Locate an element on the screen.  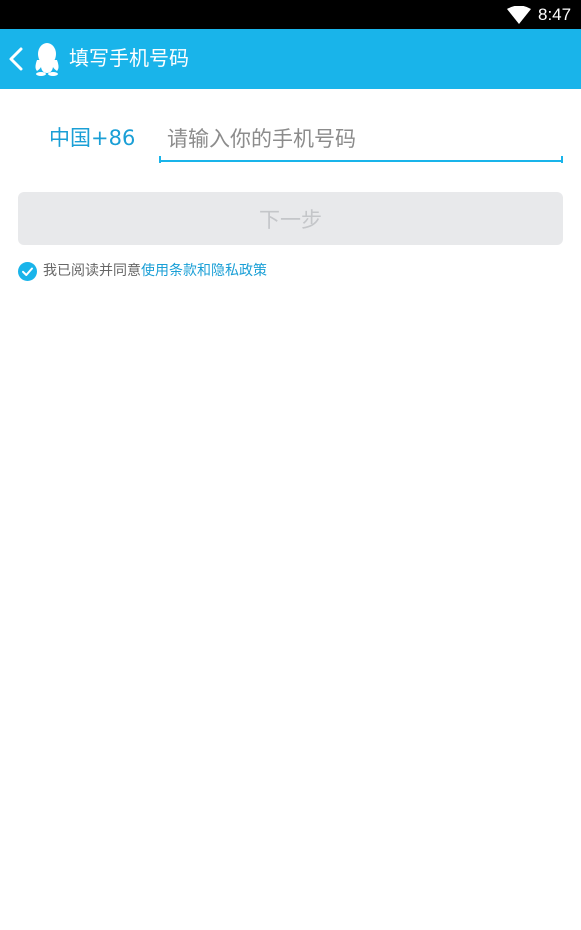
page-title: 填写手机号码 is located at coordinates (129, 58).